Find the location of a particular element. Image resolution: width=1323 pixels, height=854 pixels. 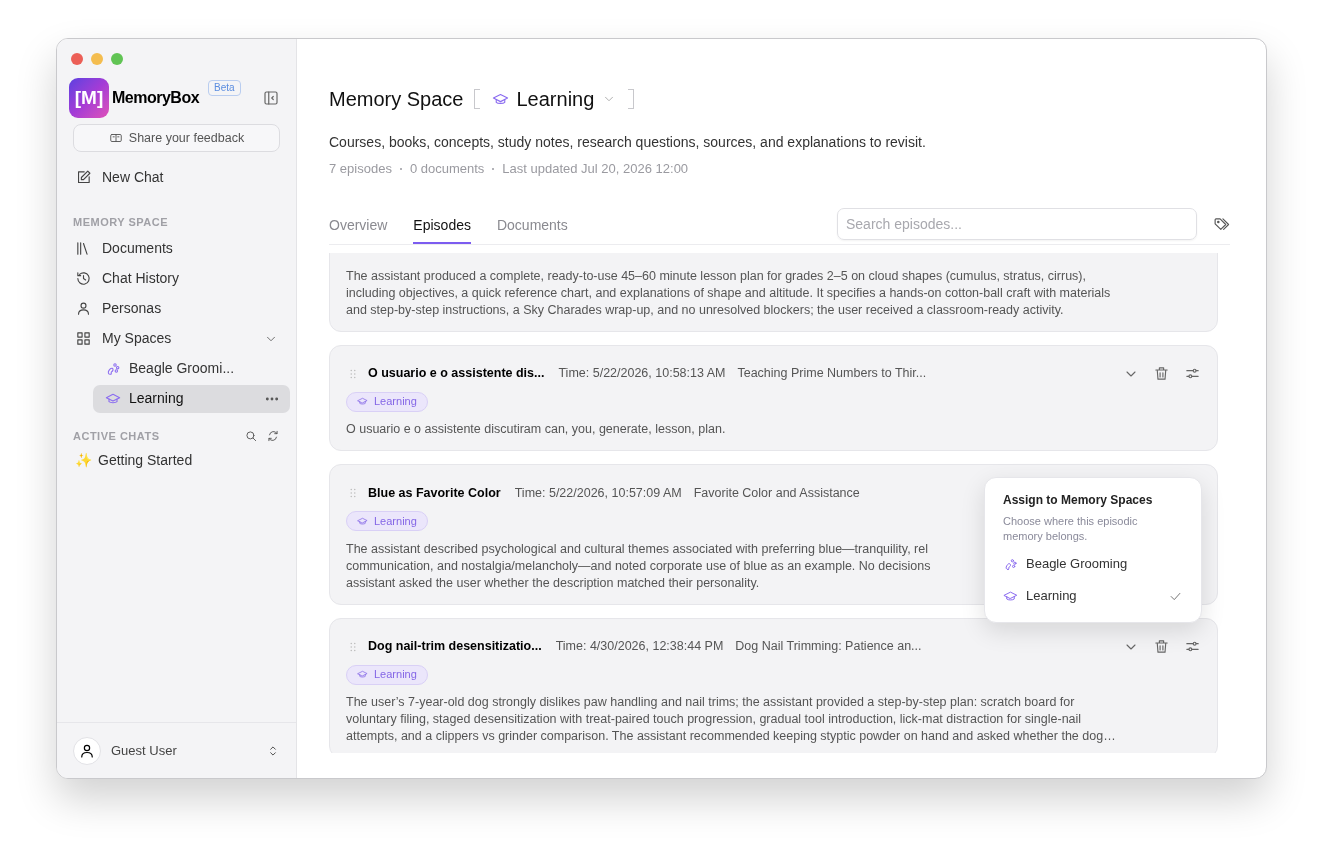

history-icon is located at coordinates (83, 278).